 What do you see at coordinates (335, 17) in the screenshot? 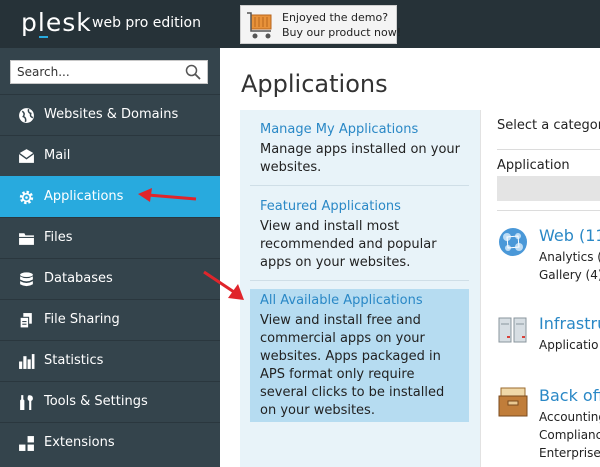
I see `promo-line-1: Enjoyed the demo?` at bounding box center [335, 17].